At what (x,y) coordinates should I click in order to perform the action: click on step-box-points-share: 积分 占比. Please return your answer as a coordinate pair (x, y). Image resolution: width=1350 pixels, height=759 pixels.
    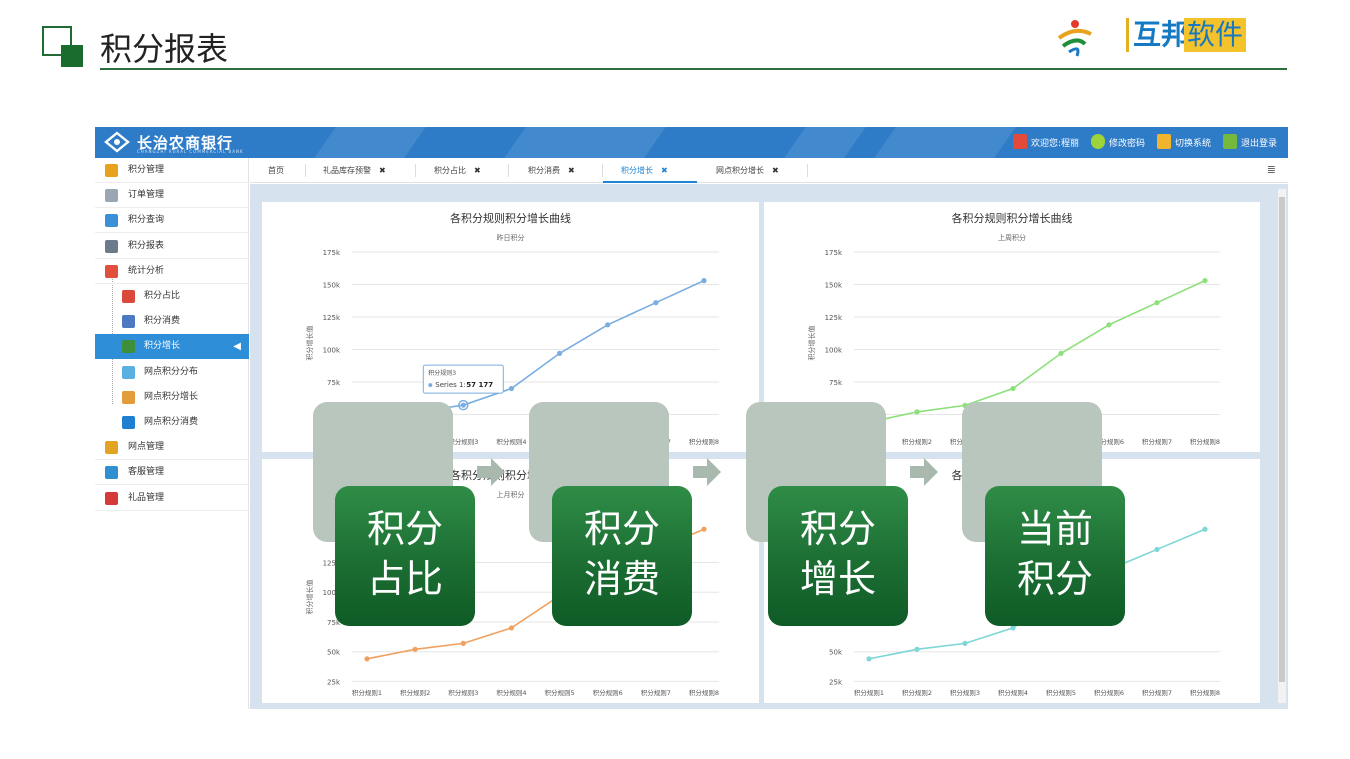
    Looking at the image, I should click on (405, 556).